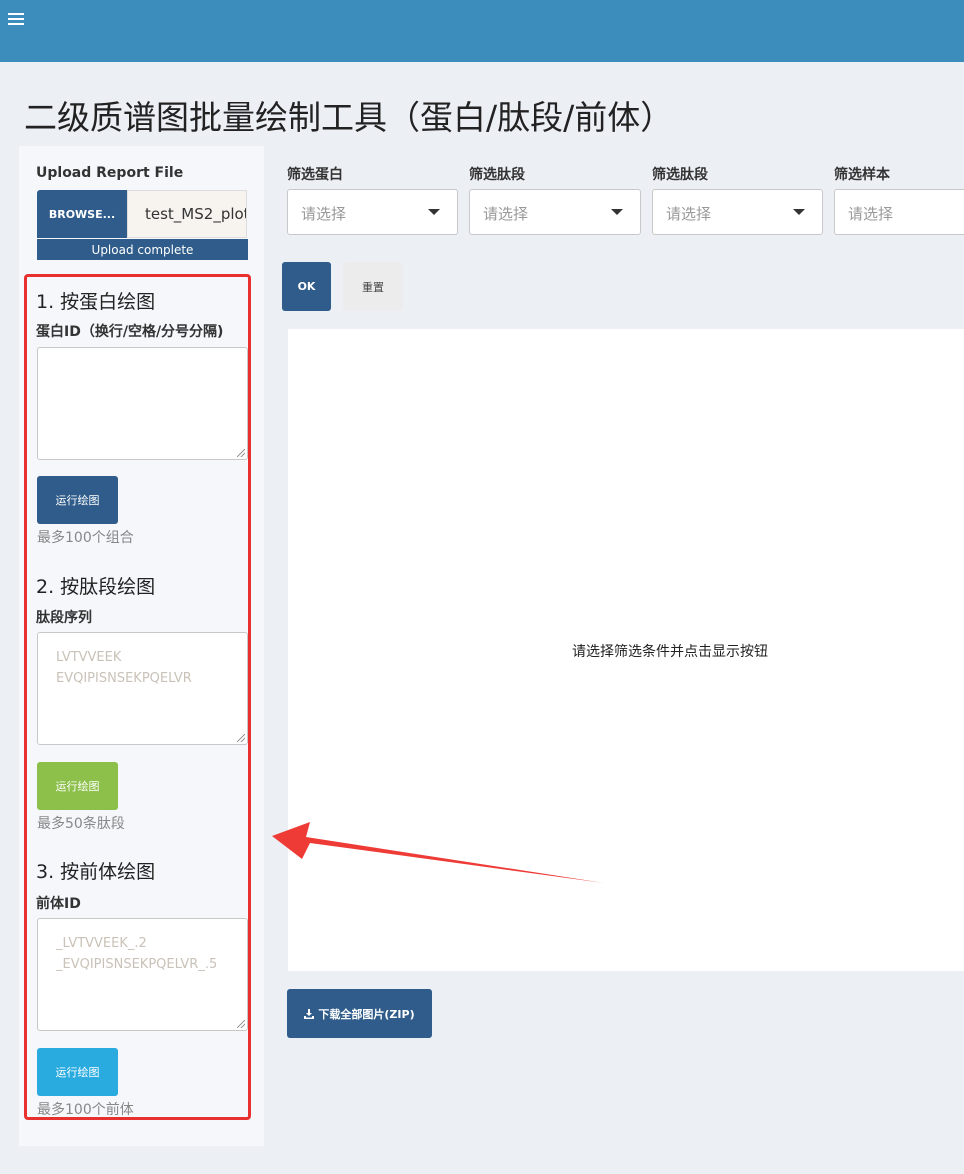  What do you see at coordinates (58, 904) in the screenshot?
I see `precursor-id-label: 前体ID` at bounding box center [58, 904].